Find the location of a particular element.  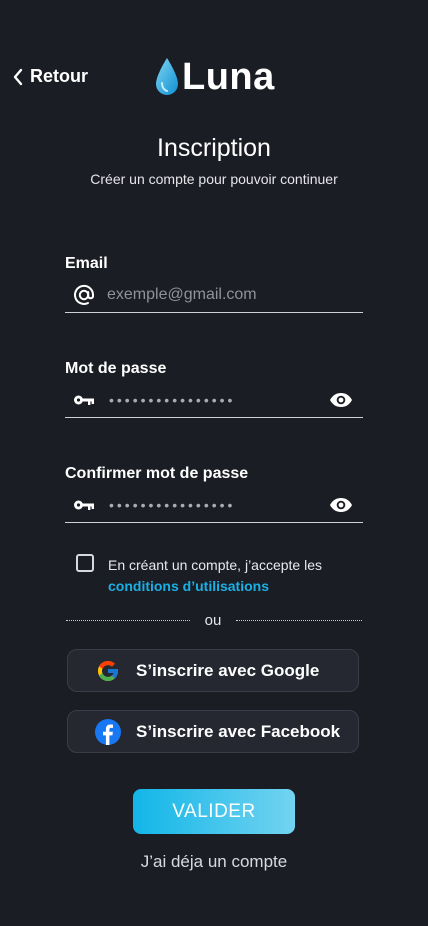

google-signup-button: S’inscrire avec Google is located at coordinates (213, 670).